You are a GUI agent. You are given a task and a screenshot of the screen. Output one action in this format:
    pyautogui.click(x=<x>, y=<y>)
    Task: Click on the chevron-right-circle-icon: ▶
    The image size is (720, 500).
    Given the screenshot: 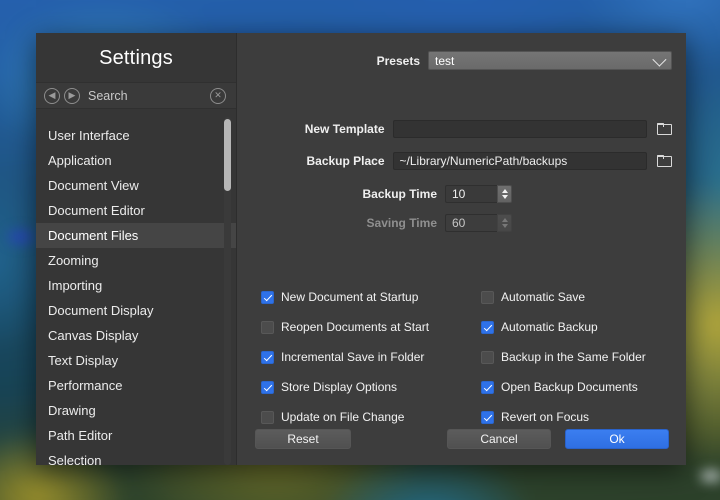 What is the action you would take?
    pyautogui.click(x=72, y=95)
    